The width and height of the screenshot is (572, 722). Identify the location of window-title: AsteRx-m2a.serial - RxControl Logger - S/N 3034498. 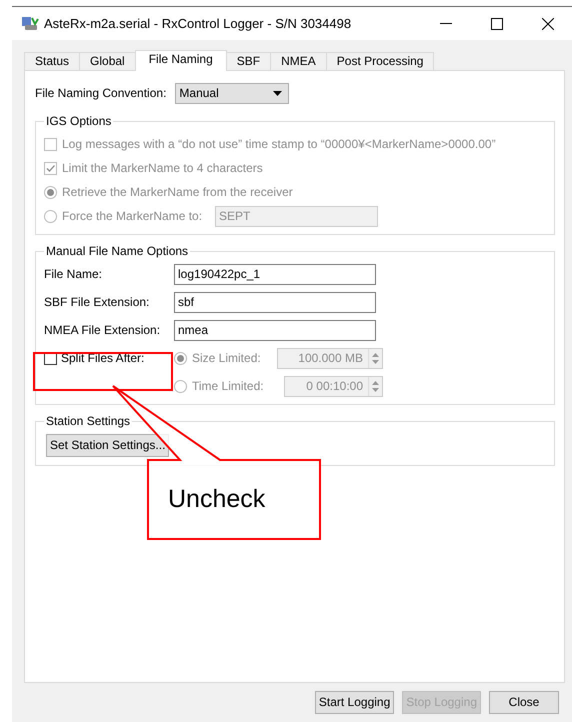
(198, 23).